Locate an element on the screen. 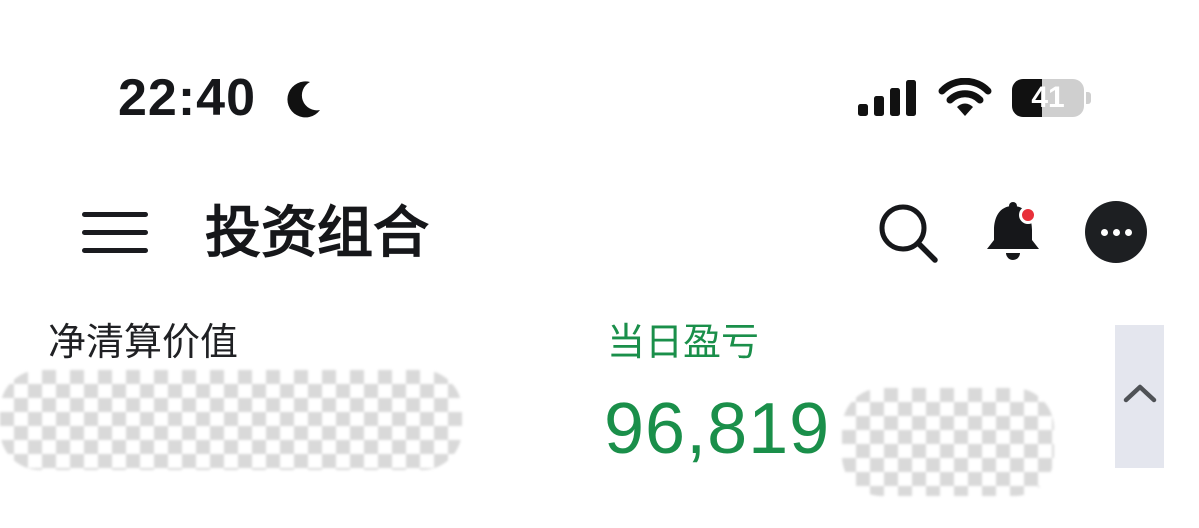 The height and width of the screenshot is (528, 1199). moon-icon is located at coordinates (303, 99).